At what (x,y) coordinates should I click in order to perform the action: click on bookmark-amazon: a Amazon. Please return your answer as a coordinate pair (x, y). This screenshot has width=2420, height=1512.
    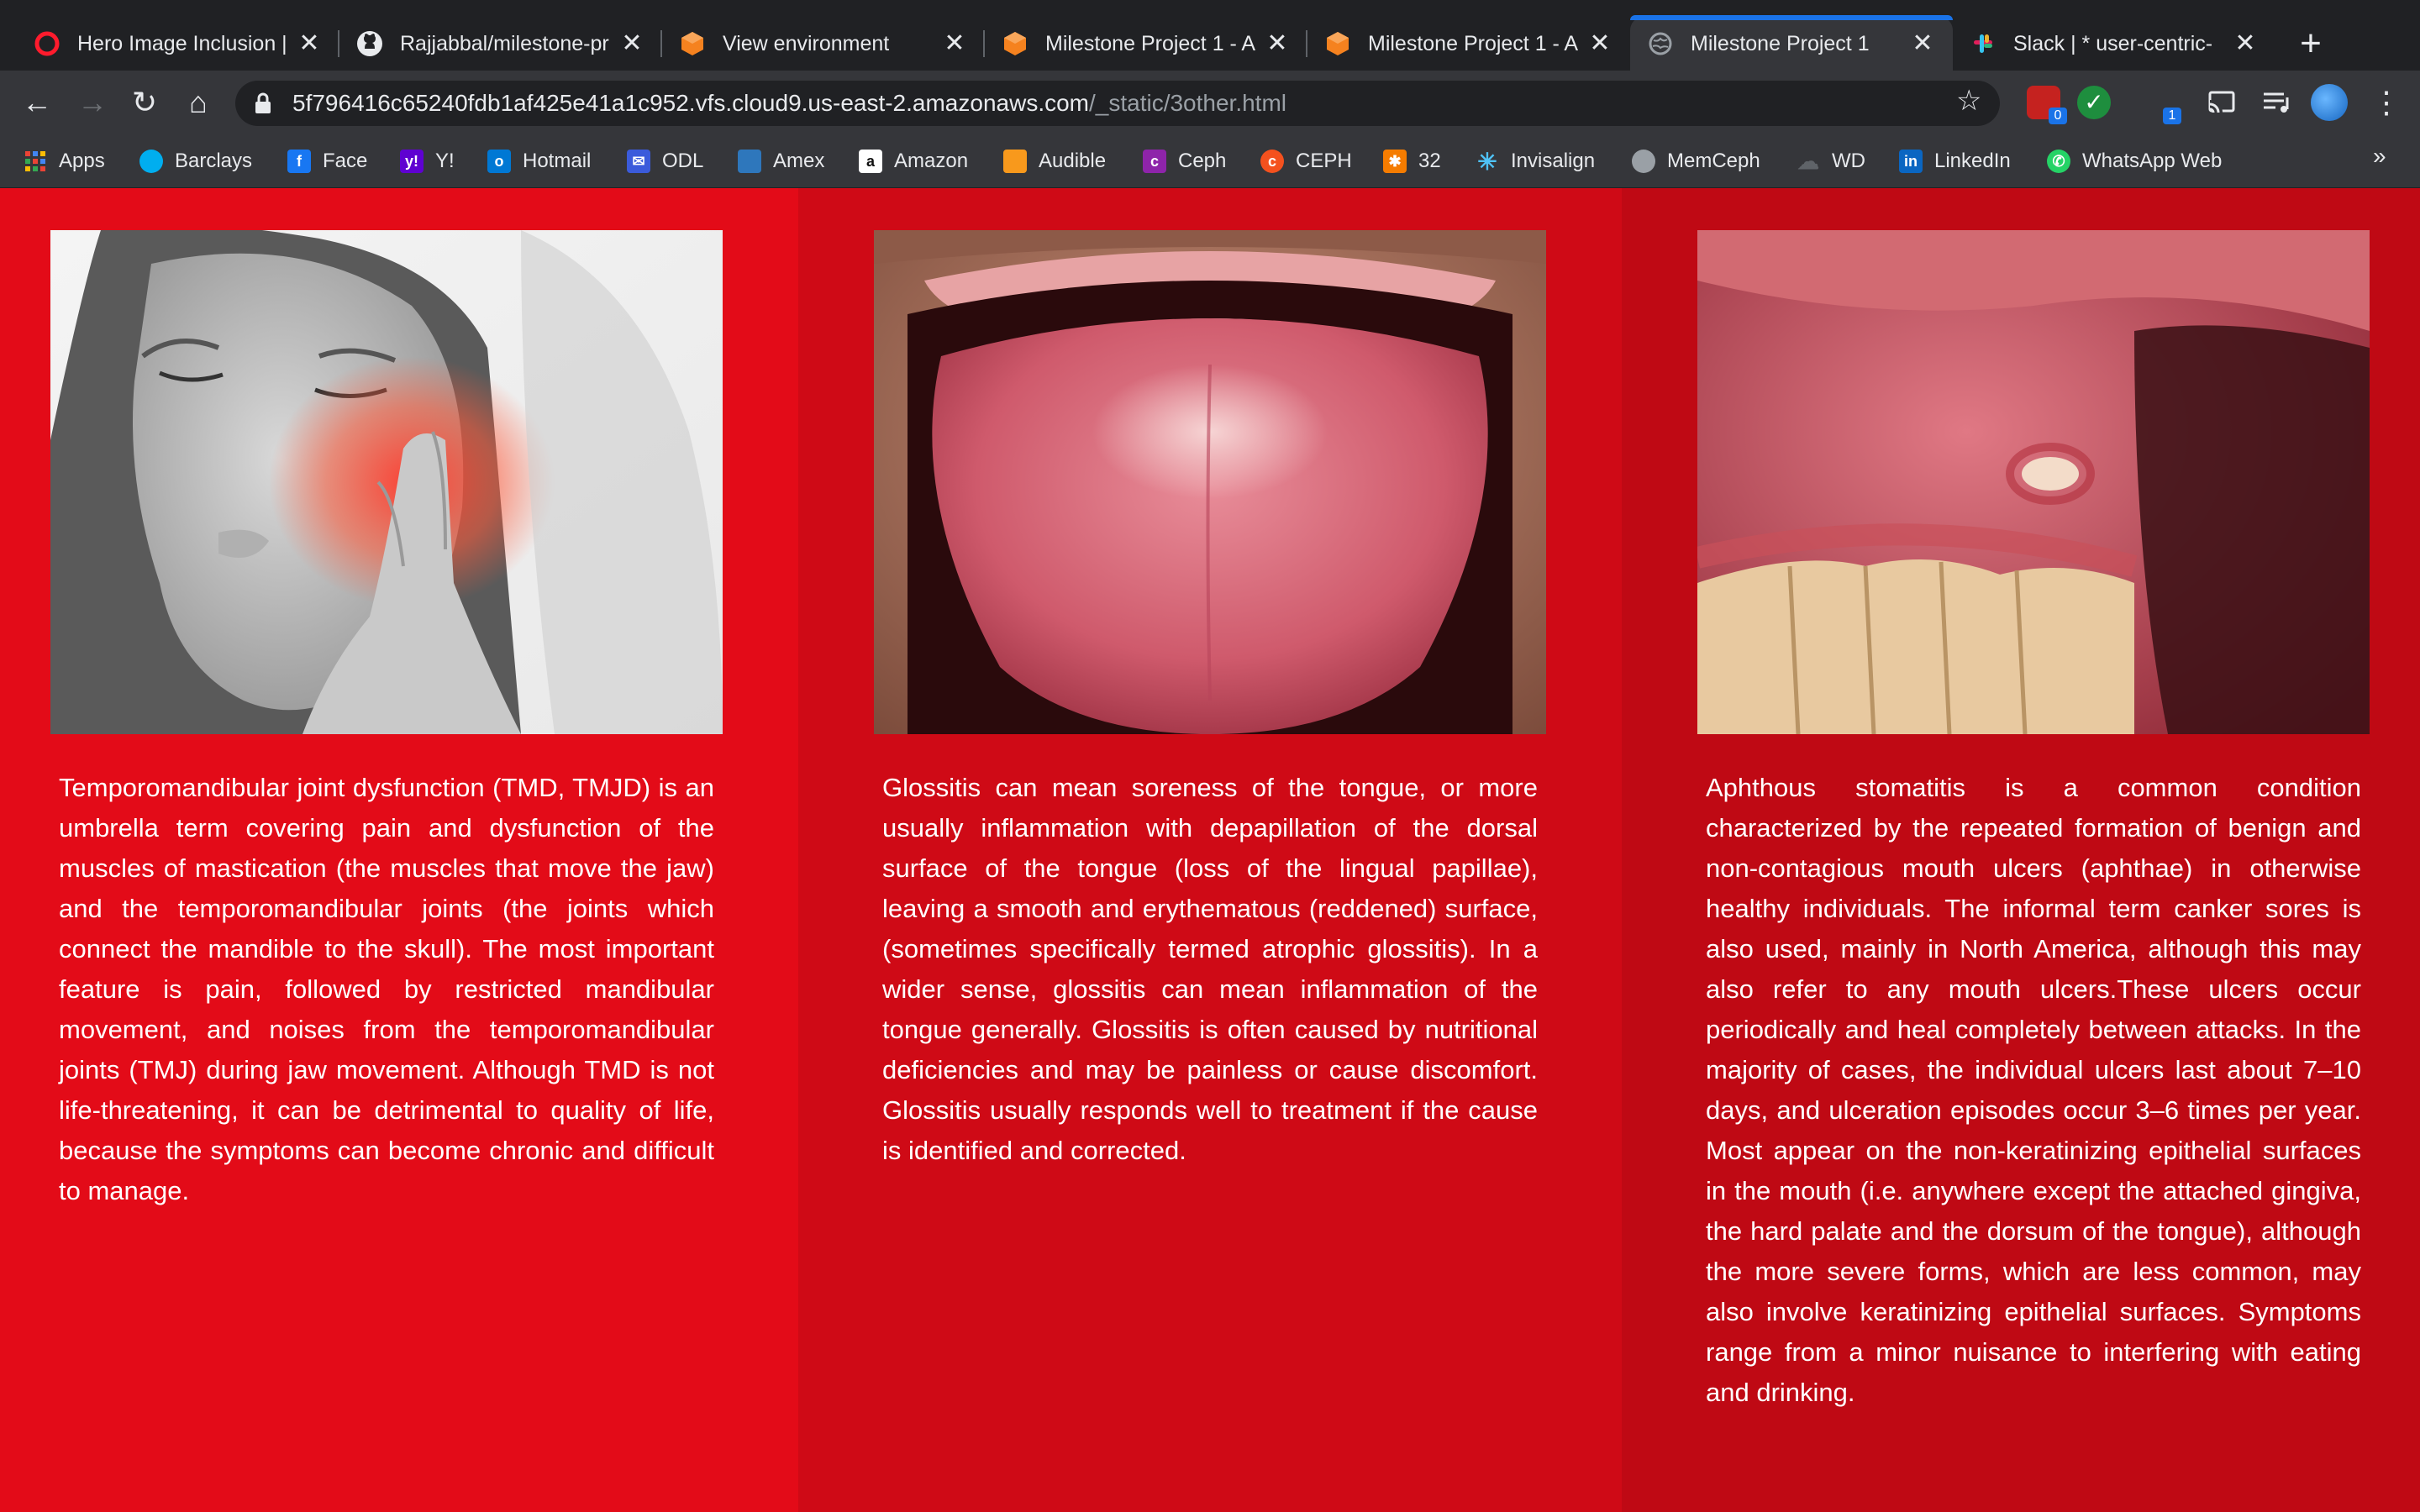
    Looking at the image, I should click on (913, 161).